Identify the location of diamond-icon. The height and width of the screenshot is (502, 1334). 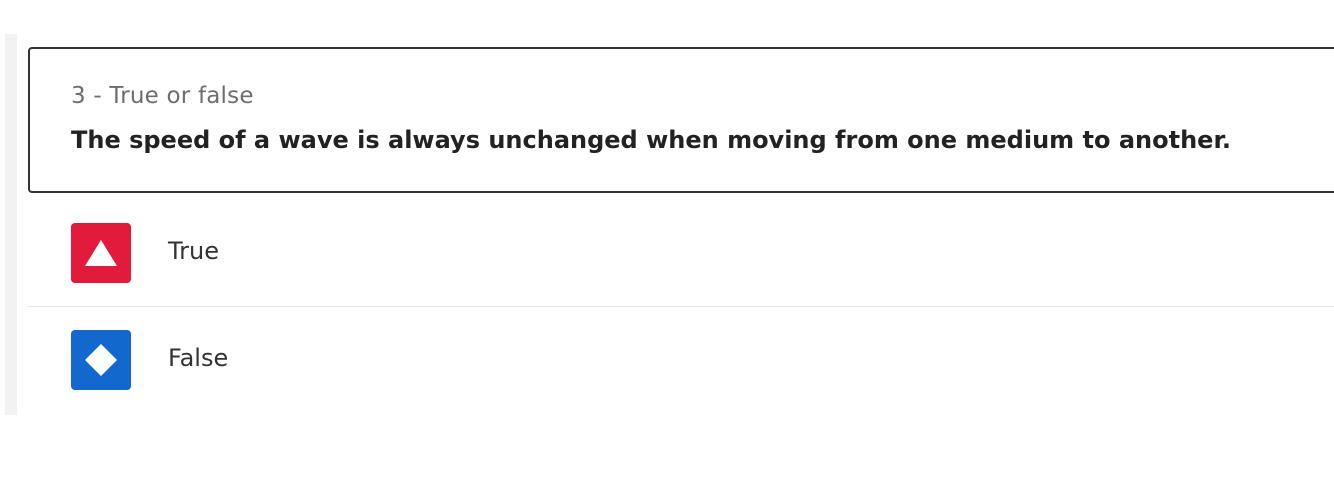
(101, 360).